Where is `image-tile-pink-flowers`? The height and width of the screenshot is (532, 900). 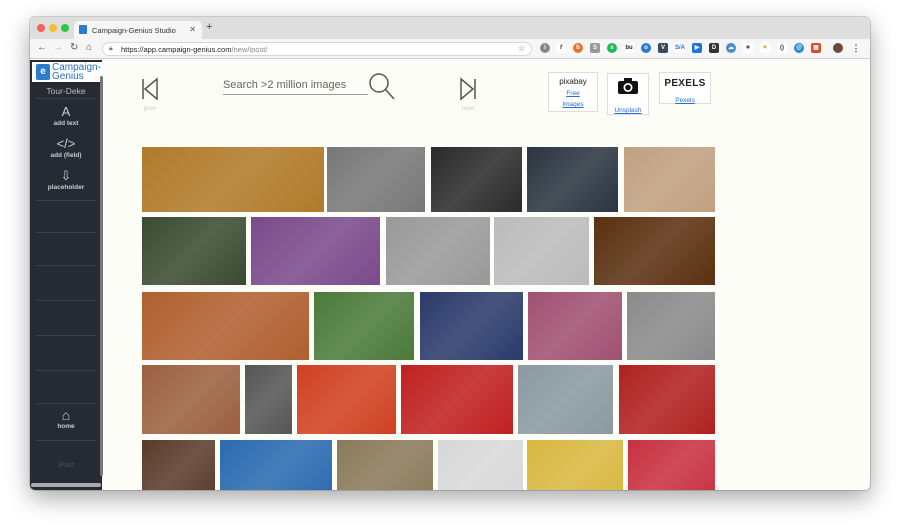
image-tile-pink-flowers is located at coordinates (575, 326).